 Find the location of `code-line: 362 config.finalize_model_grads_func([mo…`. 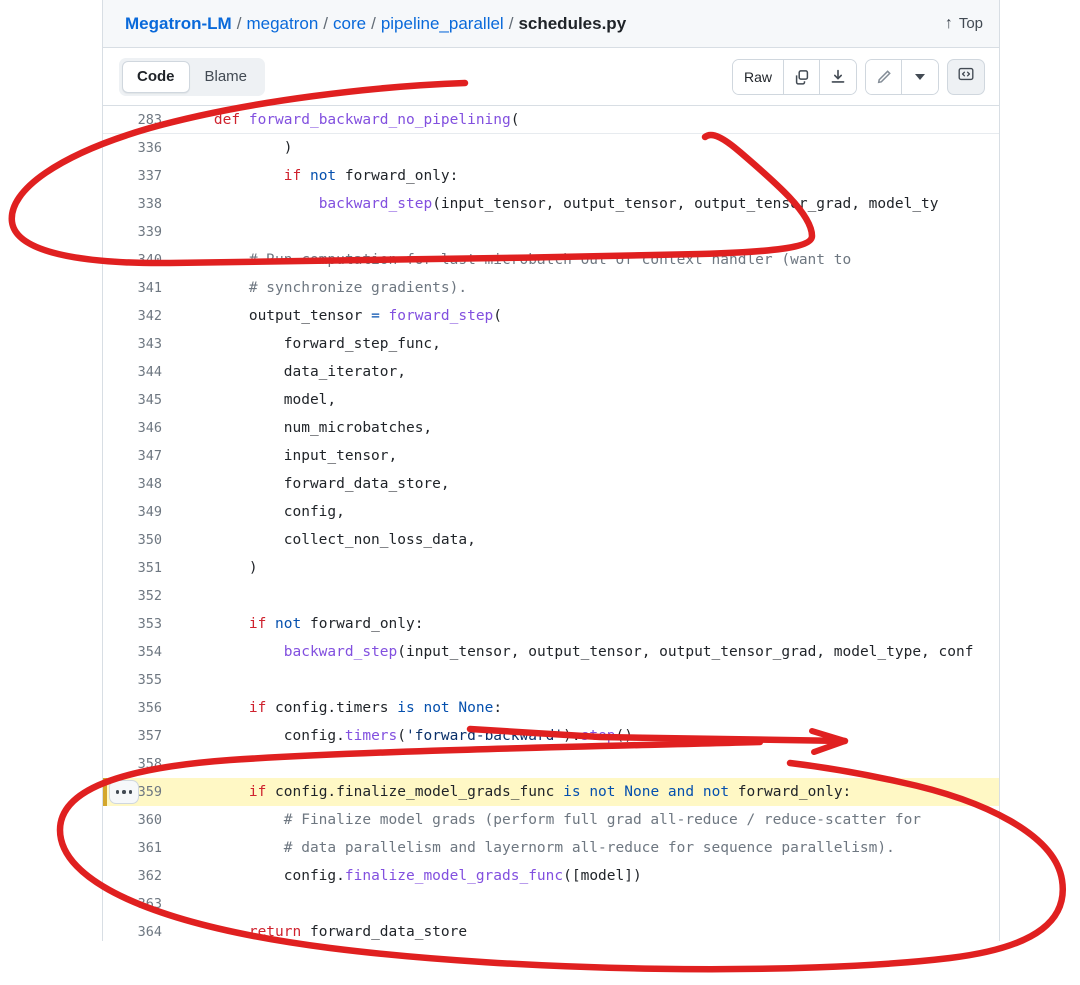

code-line: 362 config.finalize_model_grads_func([mo… is located at coordinates (551, 876).